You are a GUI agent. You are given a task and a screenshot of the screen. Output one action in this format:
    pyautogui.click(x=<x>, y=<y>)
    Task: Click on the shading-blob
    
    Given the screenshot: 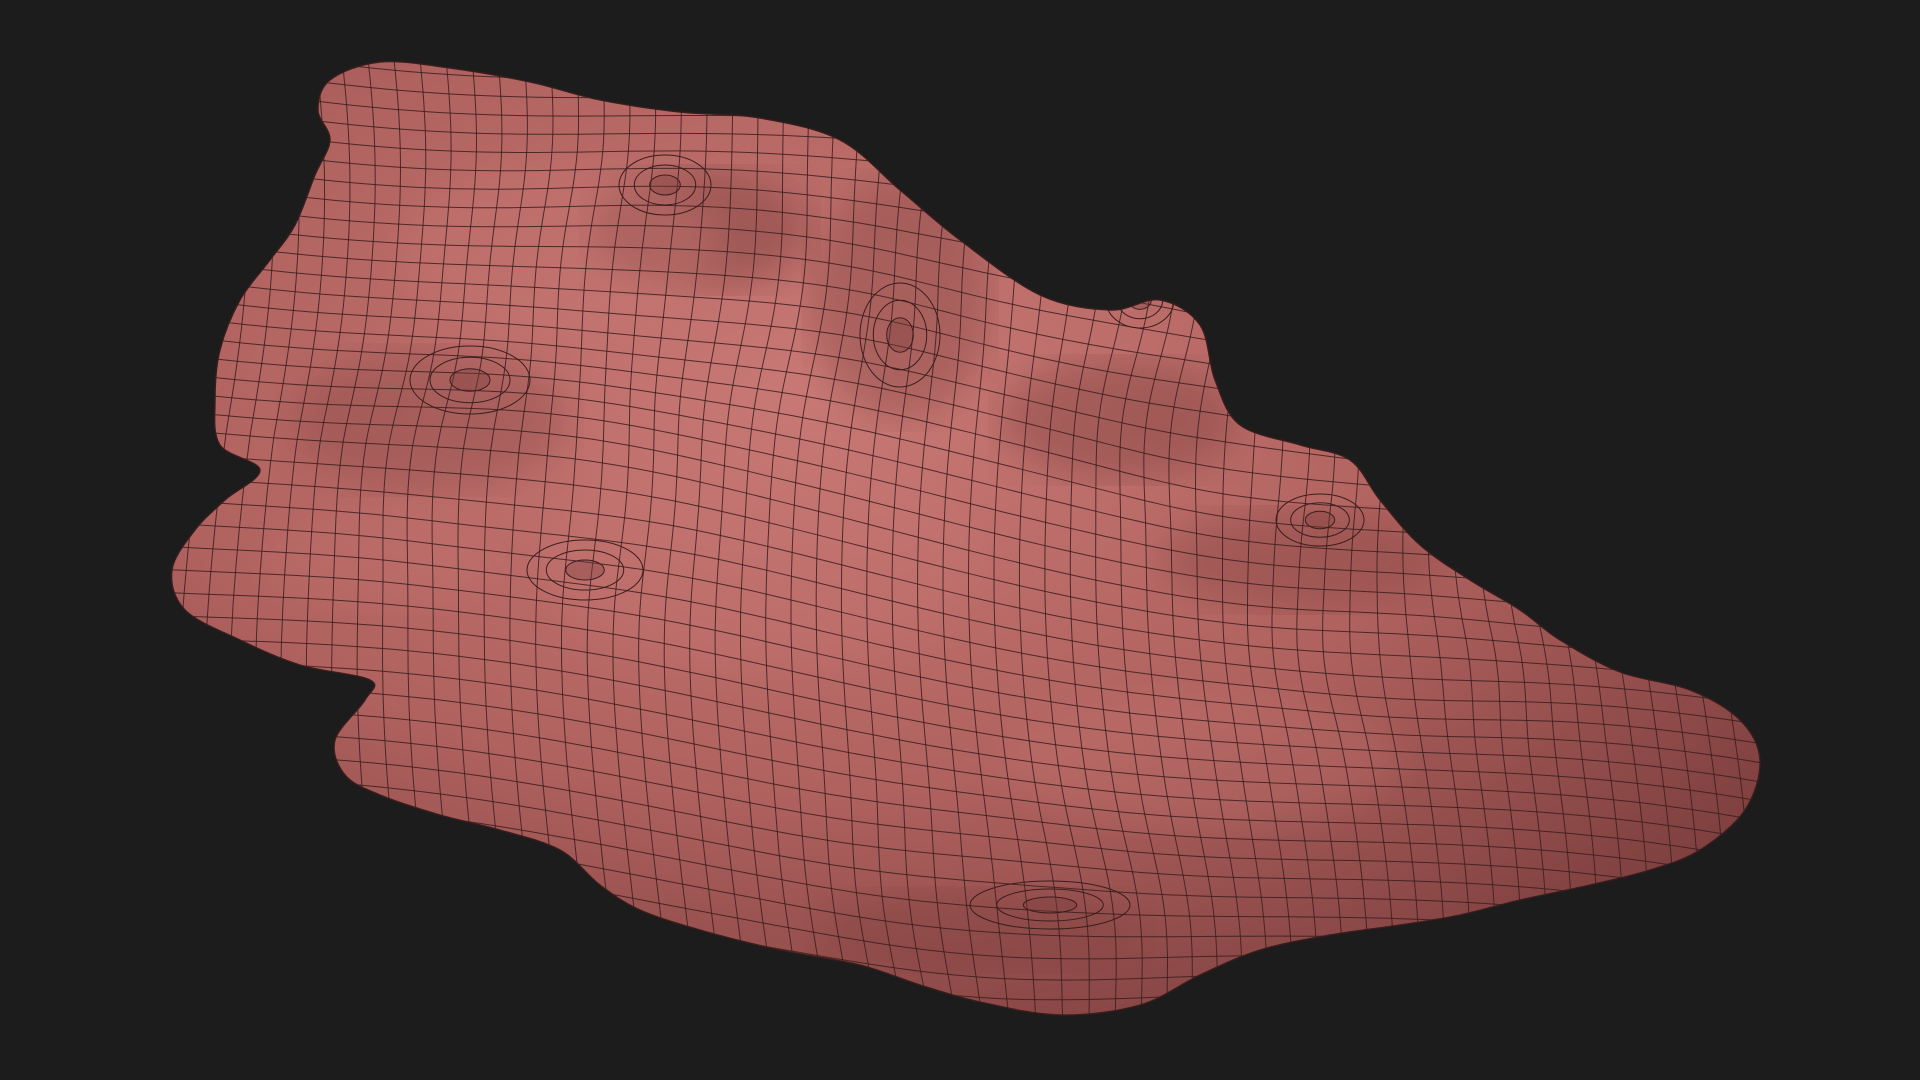 What is the action you would take?
    pyautogui.click(x=980, y=930)
    